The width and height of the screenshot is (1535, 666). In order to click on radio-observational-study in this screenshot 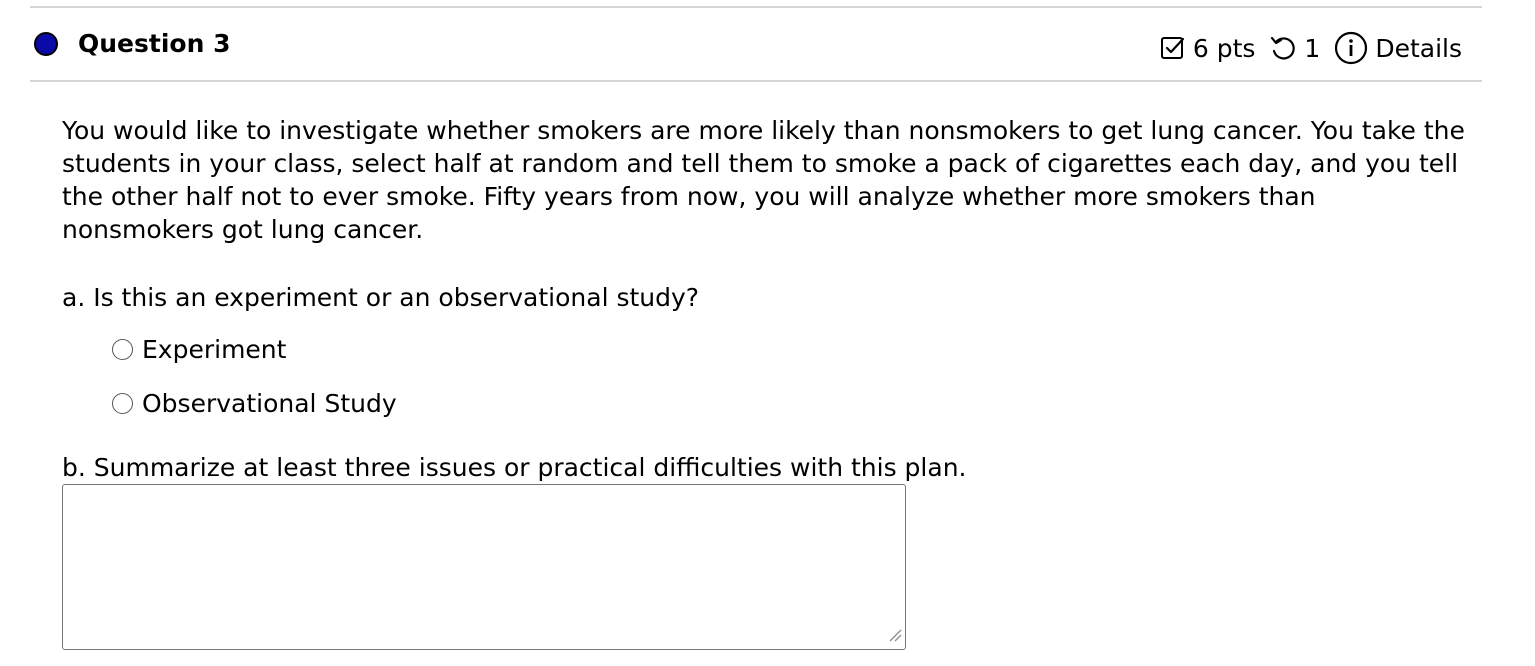, I will do `click(122, 403)`.